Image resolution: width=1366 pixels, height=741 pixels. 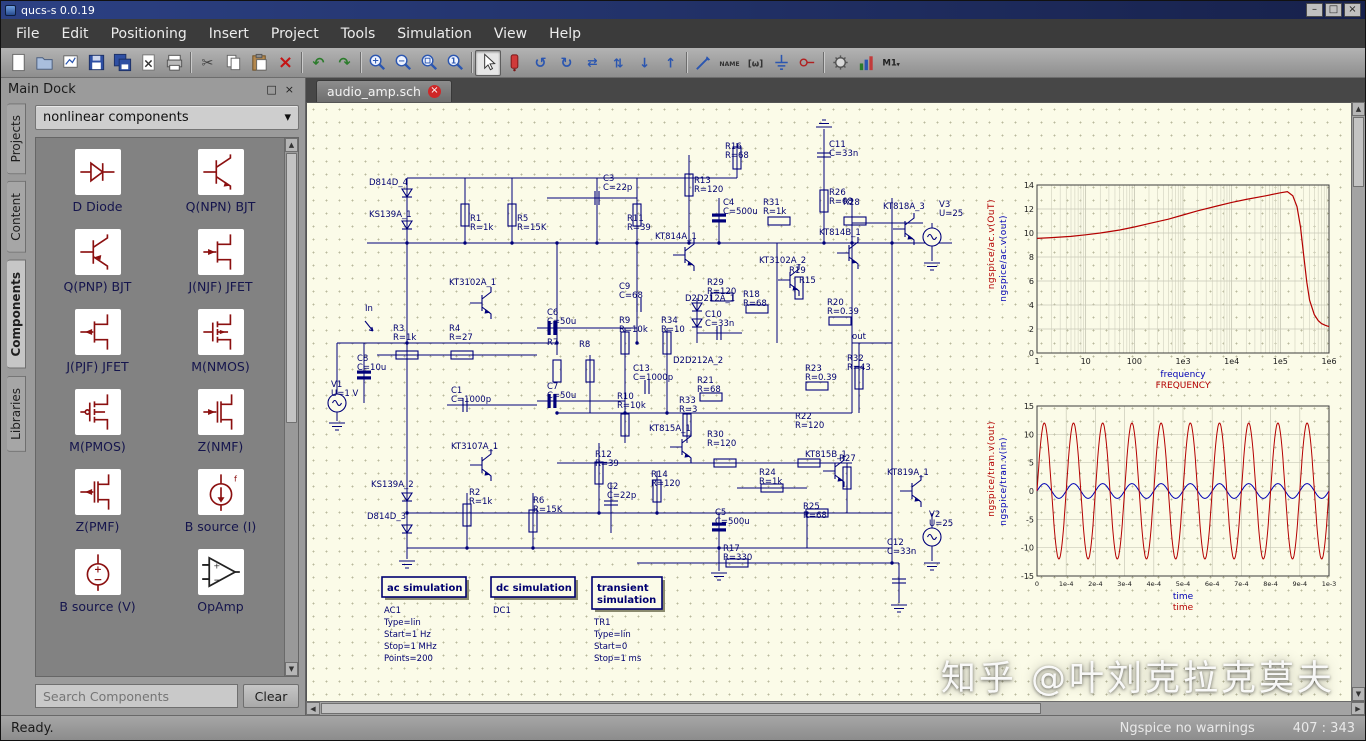 What do you see at coordinates (271, 696) in the screenshot?
I see `clear-button: Clear` at bounding box center [271, 696].